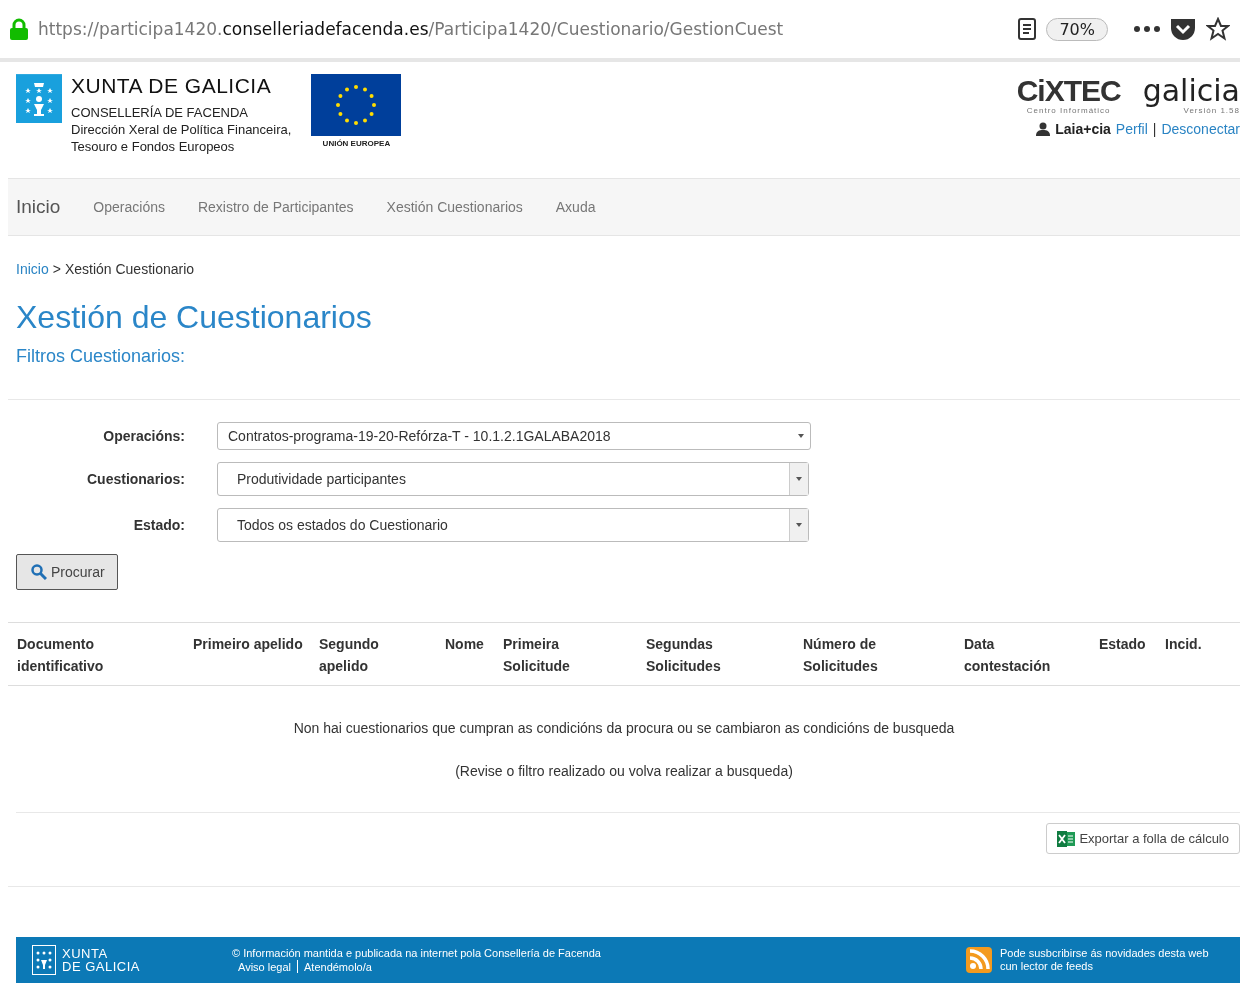  Describe the element at coordinates (1043, 129) in the screenshot. I see `user-icon` at that location.